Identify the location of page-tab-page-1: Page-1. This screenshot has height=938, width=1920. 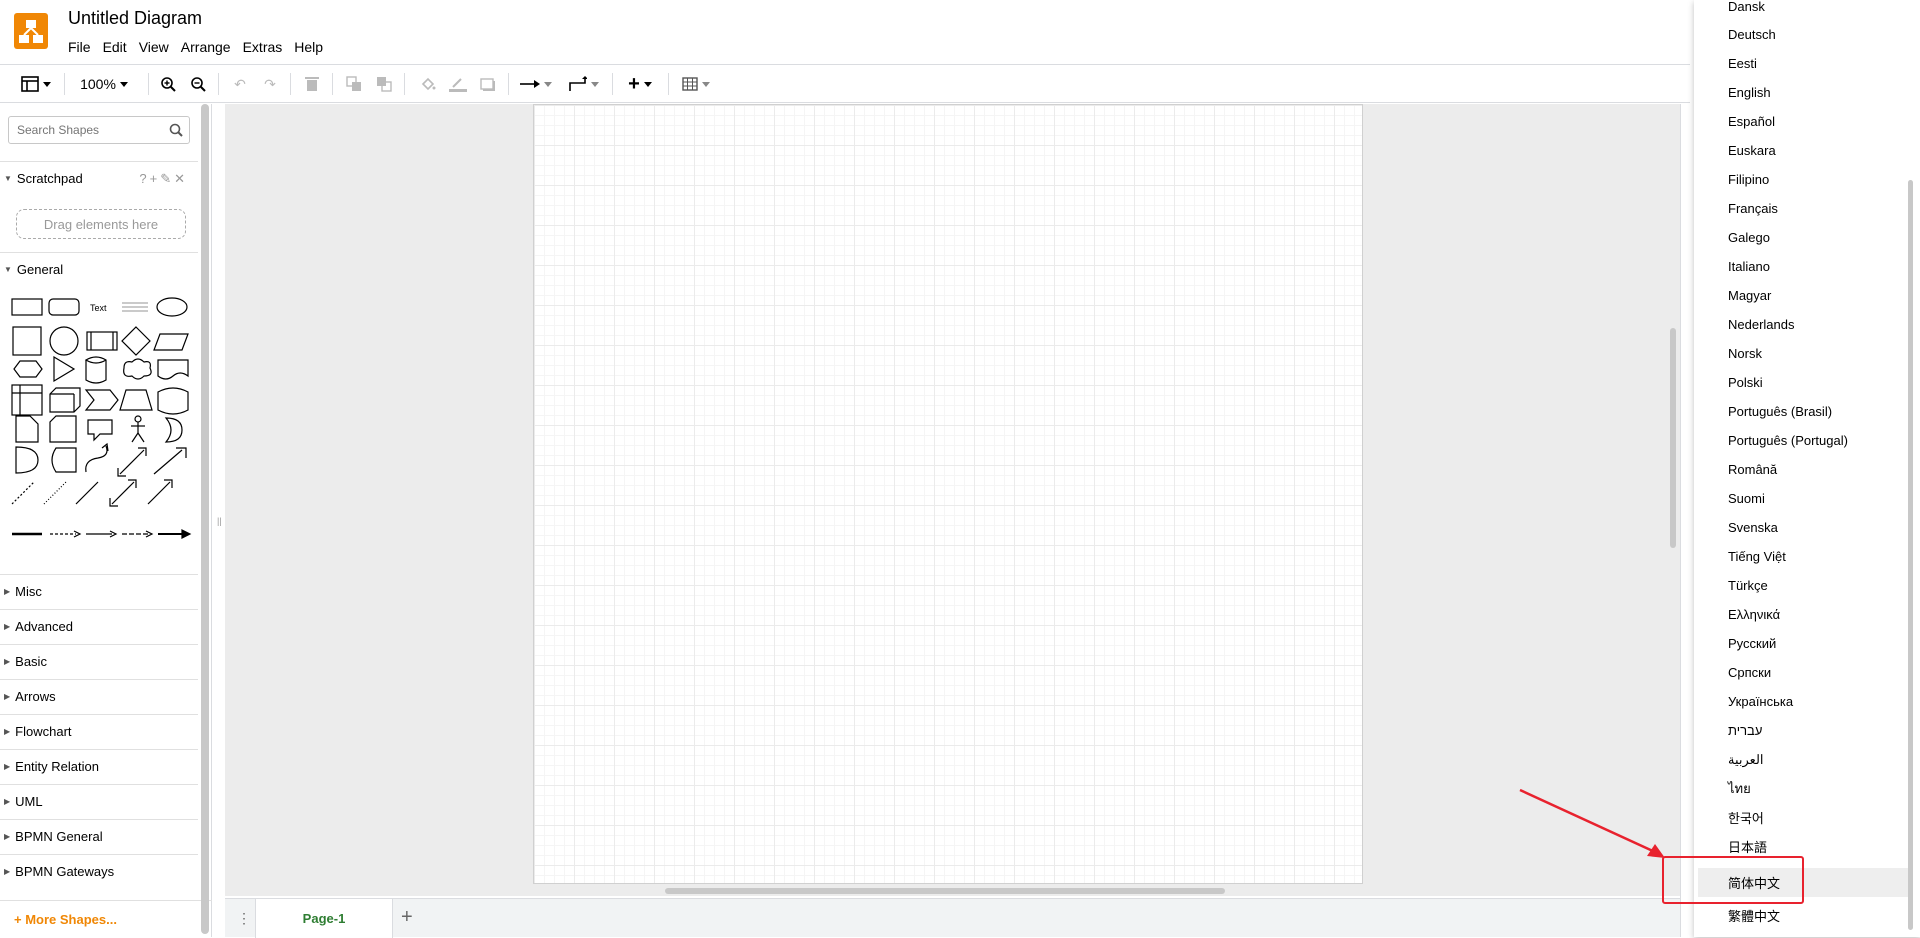
(324, 918).